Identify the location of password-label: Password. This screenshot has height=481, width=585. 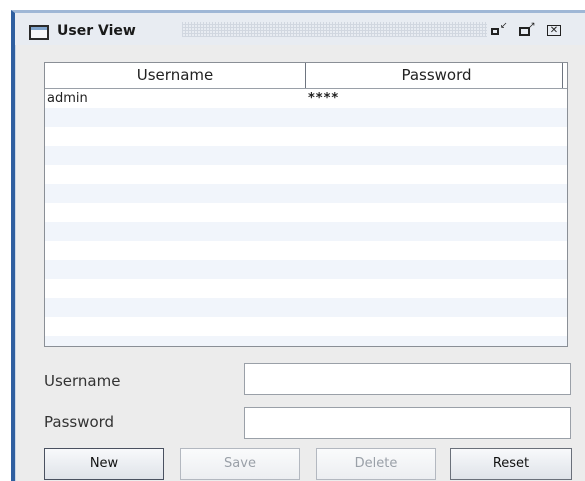
(79, 422).